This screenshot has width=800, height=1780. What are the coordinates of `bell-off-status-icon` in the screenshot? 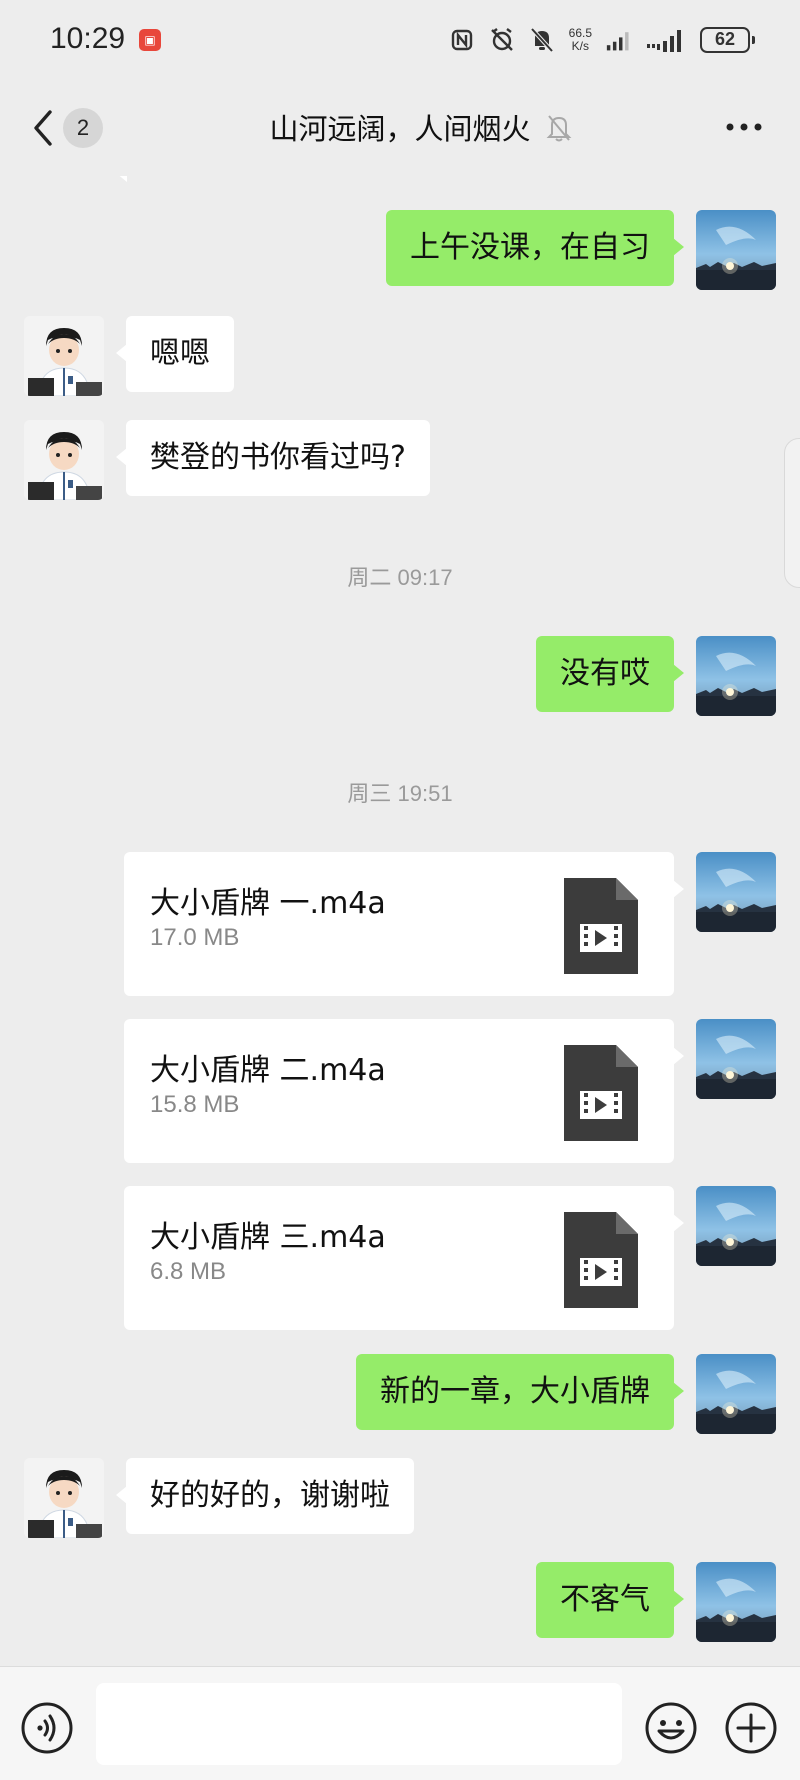 It's located at (542, 40).